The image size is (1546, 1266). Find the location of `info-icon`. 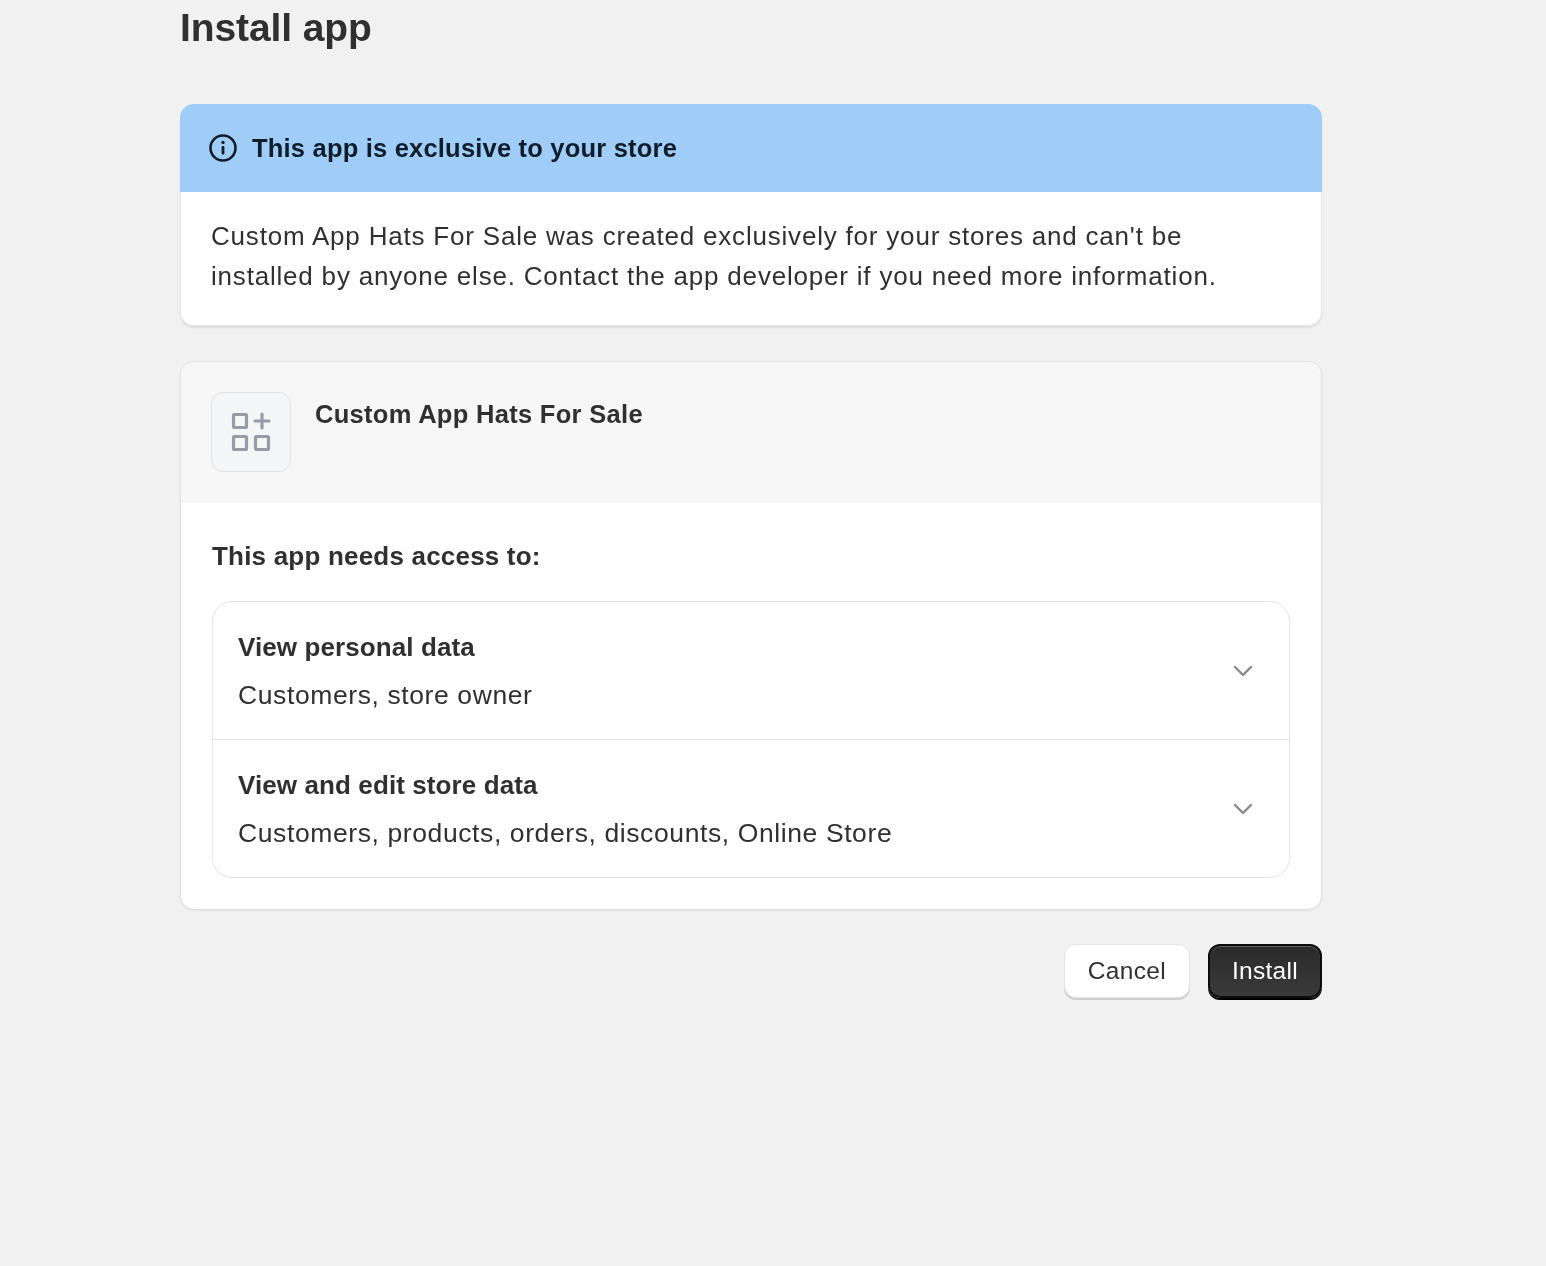

info-icon is located at coordinates (223, 148).